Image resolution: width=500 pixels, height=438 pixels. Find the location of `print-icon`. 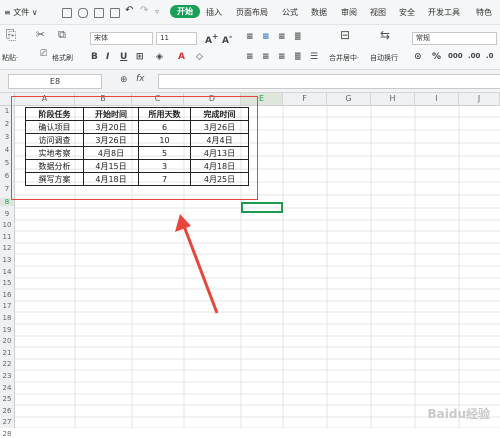

print-icon is located at coordinates (99, 13).